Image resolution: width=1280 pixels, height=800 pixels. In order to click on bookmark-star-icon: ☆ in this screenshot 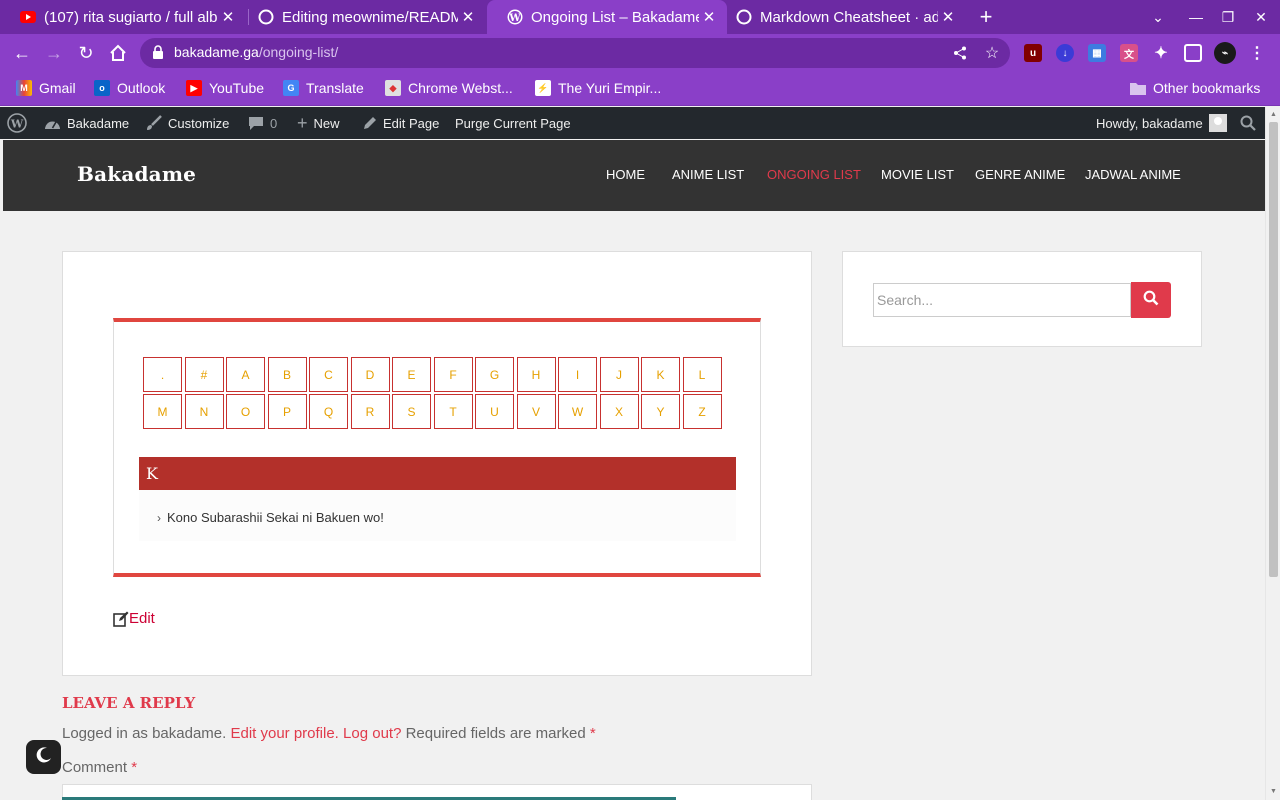, I will do `click(992, 53)`.